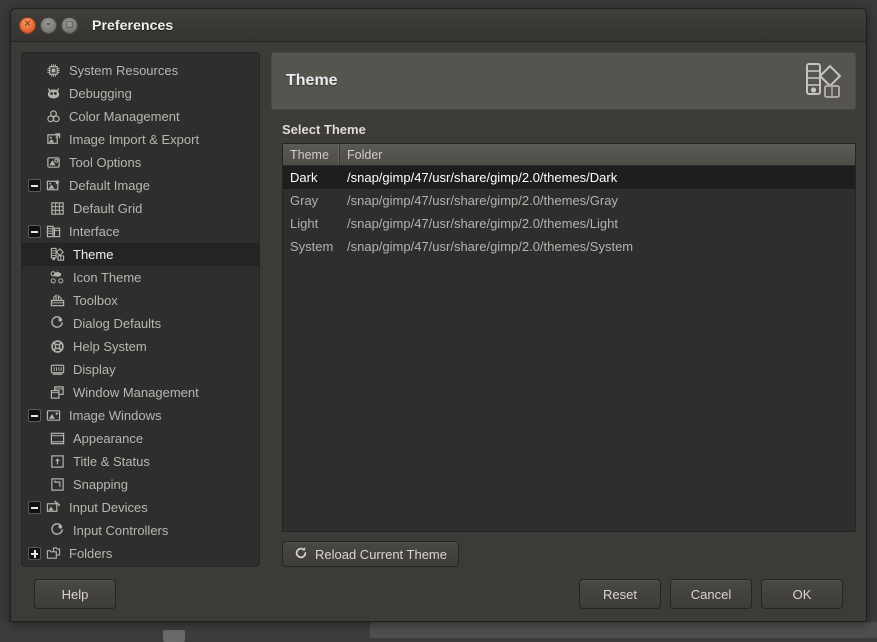 This screenshot has width=877, height=642. What do you see at coordinates (140, 139) in the screenshot?
I see `sidebar-item-image-import-export: Image Import & Export` at bounding box center [140, 139].